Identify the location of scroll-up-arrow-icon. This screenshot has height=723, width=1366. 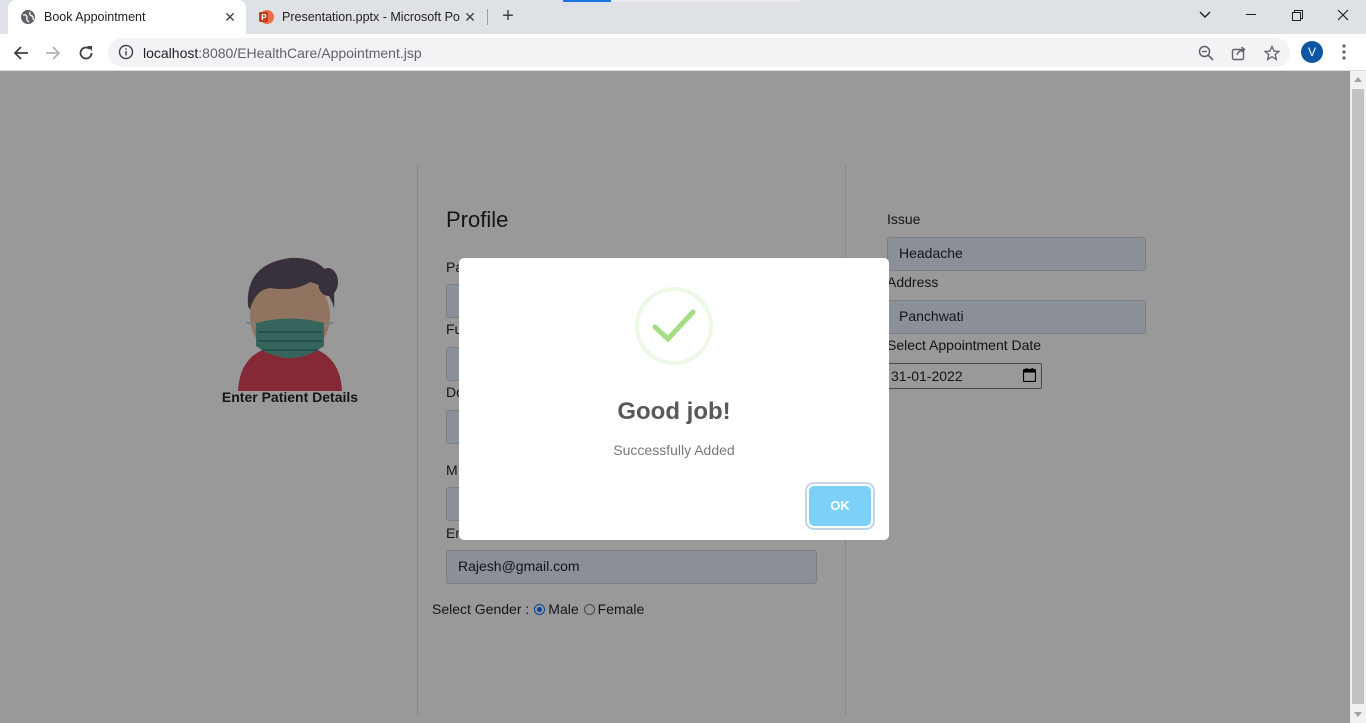
(1358, 79).